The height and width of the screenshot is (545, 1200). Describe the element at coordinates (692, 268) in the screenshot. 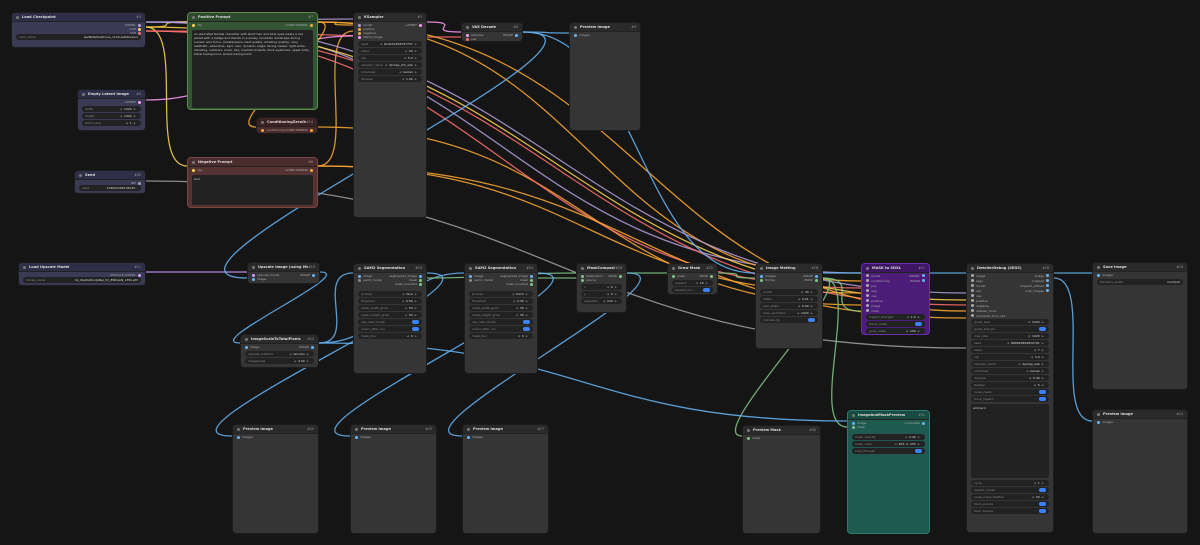

I see `node-header: Grow Mask #22` at that location.